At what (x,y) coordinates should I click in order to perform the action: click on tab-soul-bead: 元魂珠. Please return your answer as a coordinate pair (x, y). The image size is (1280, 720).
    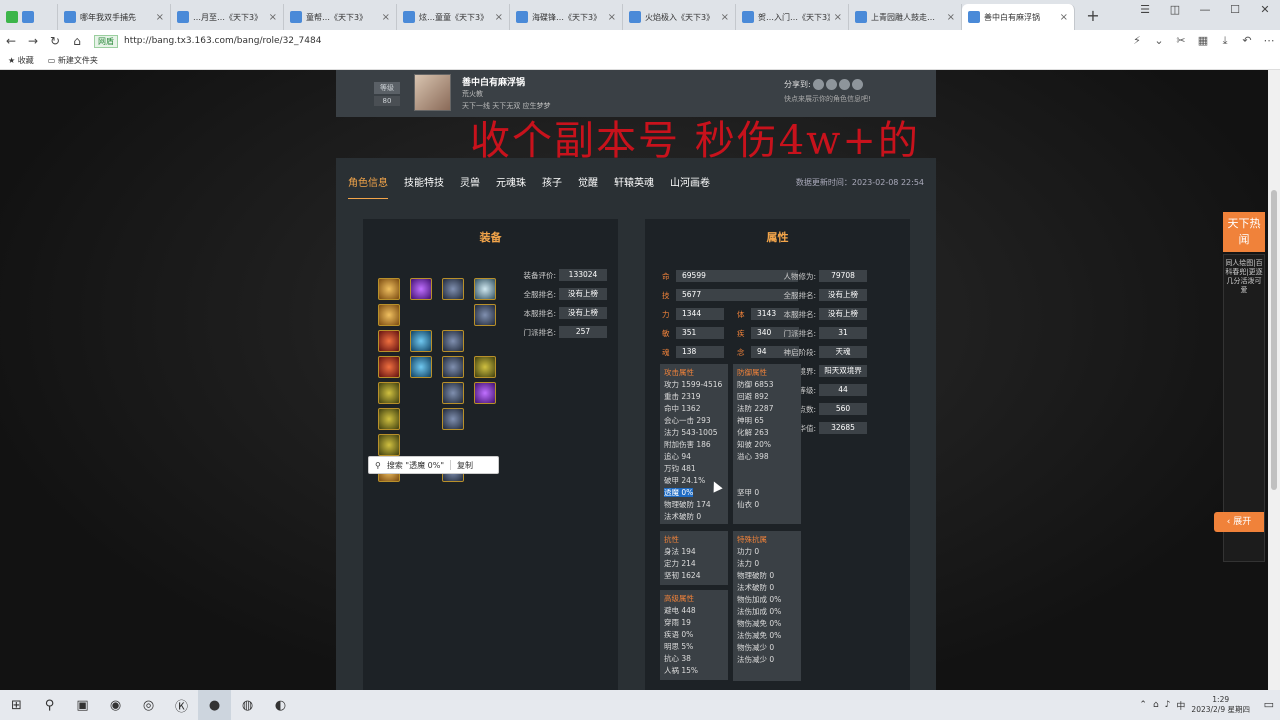
    Looking at the image, I should click on (511, 186).